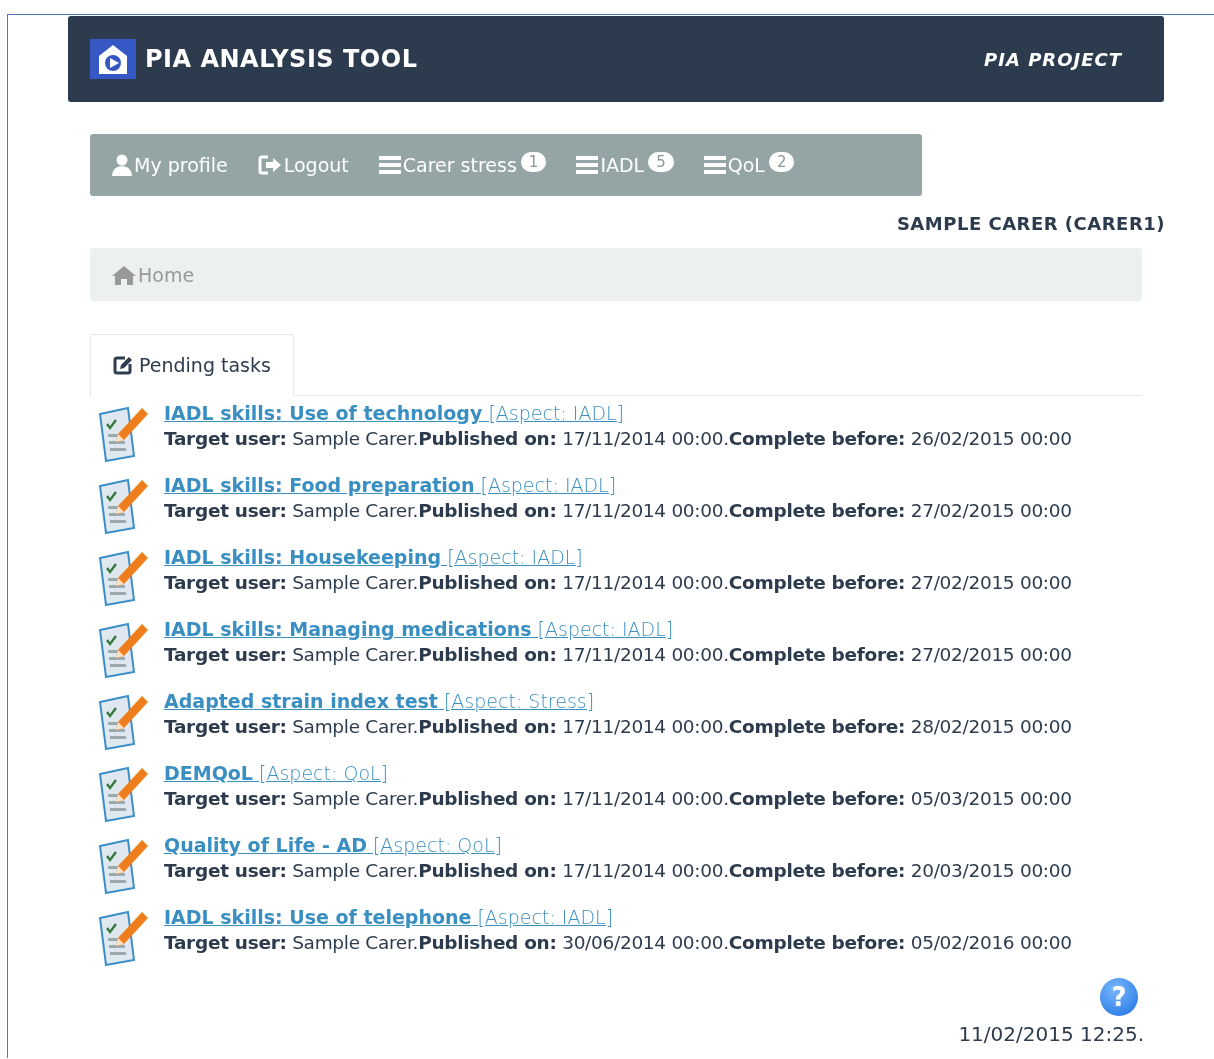  What do you see at coordinates (281, 59) in the screenshot?
I see `app-title: PIA ANALYSIS TOOL` at bounding box center [281, 59].